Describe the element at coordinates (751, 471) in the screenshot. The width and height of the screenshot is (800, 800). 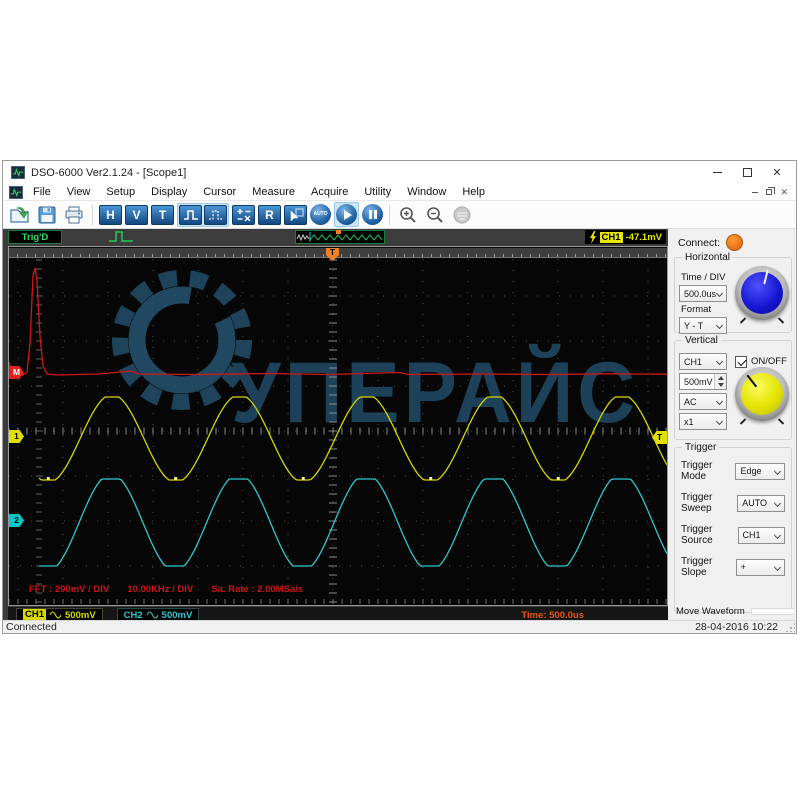
I see `trigger-mode-value: Edge` at that location.